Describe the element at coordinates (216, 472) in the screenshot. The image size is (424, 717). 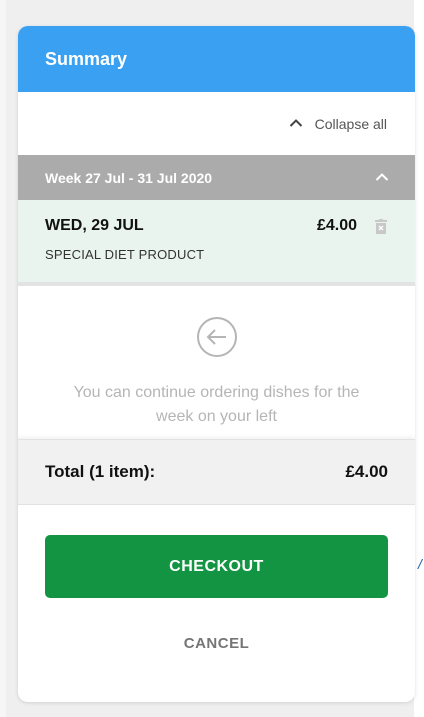
I see `total-bar: Total (1 item): £4.00` at that location.